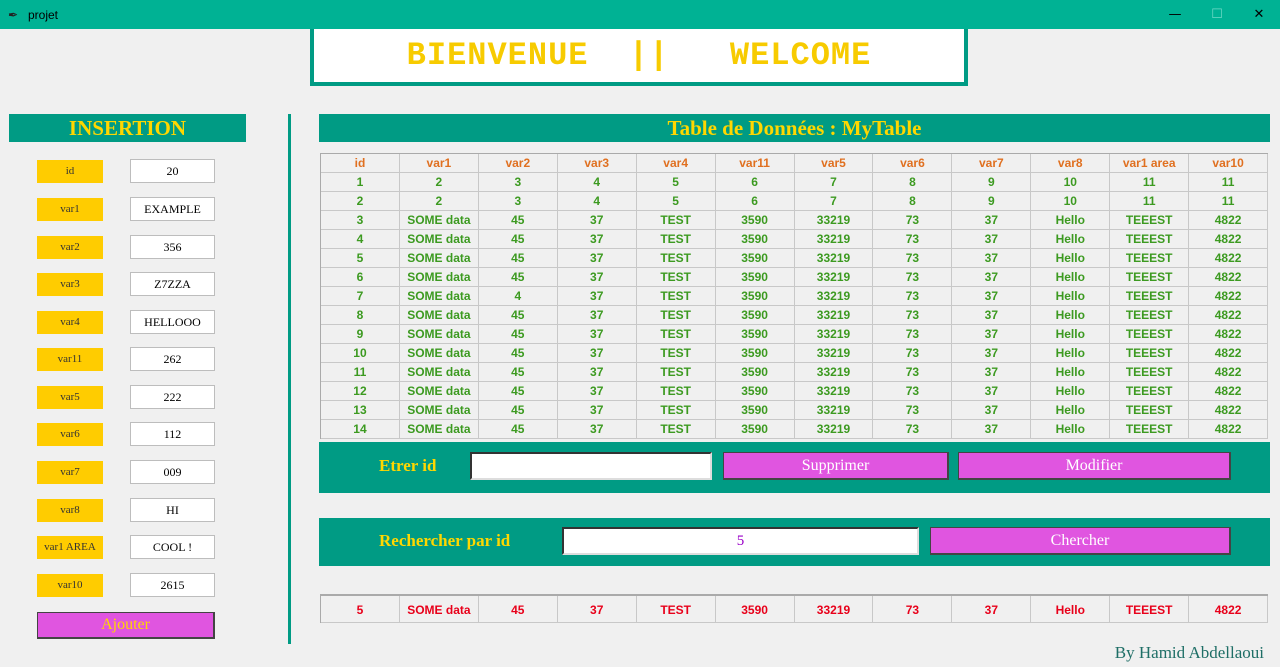 The height and width of the screenshot is (667, 1280). I want to click on field-input-var11, so click(172, 359).